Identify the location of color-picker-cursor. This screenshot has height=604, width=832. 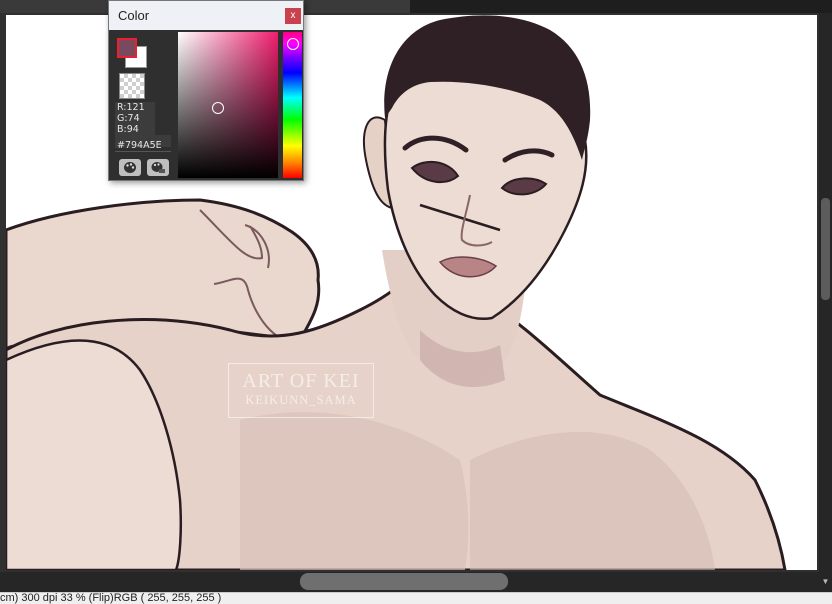
(218, 108).